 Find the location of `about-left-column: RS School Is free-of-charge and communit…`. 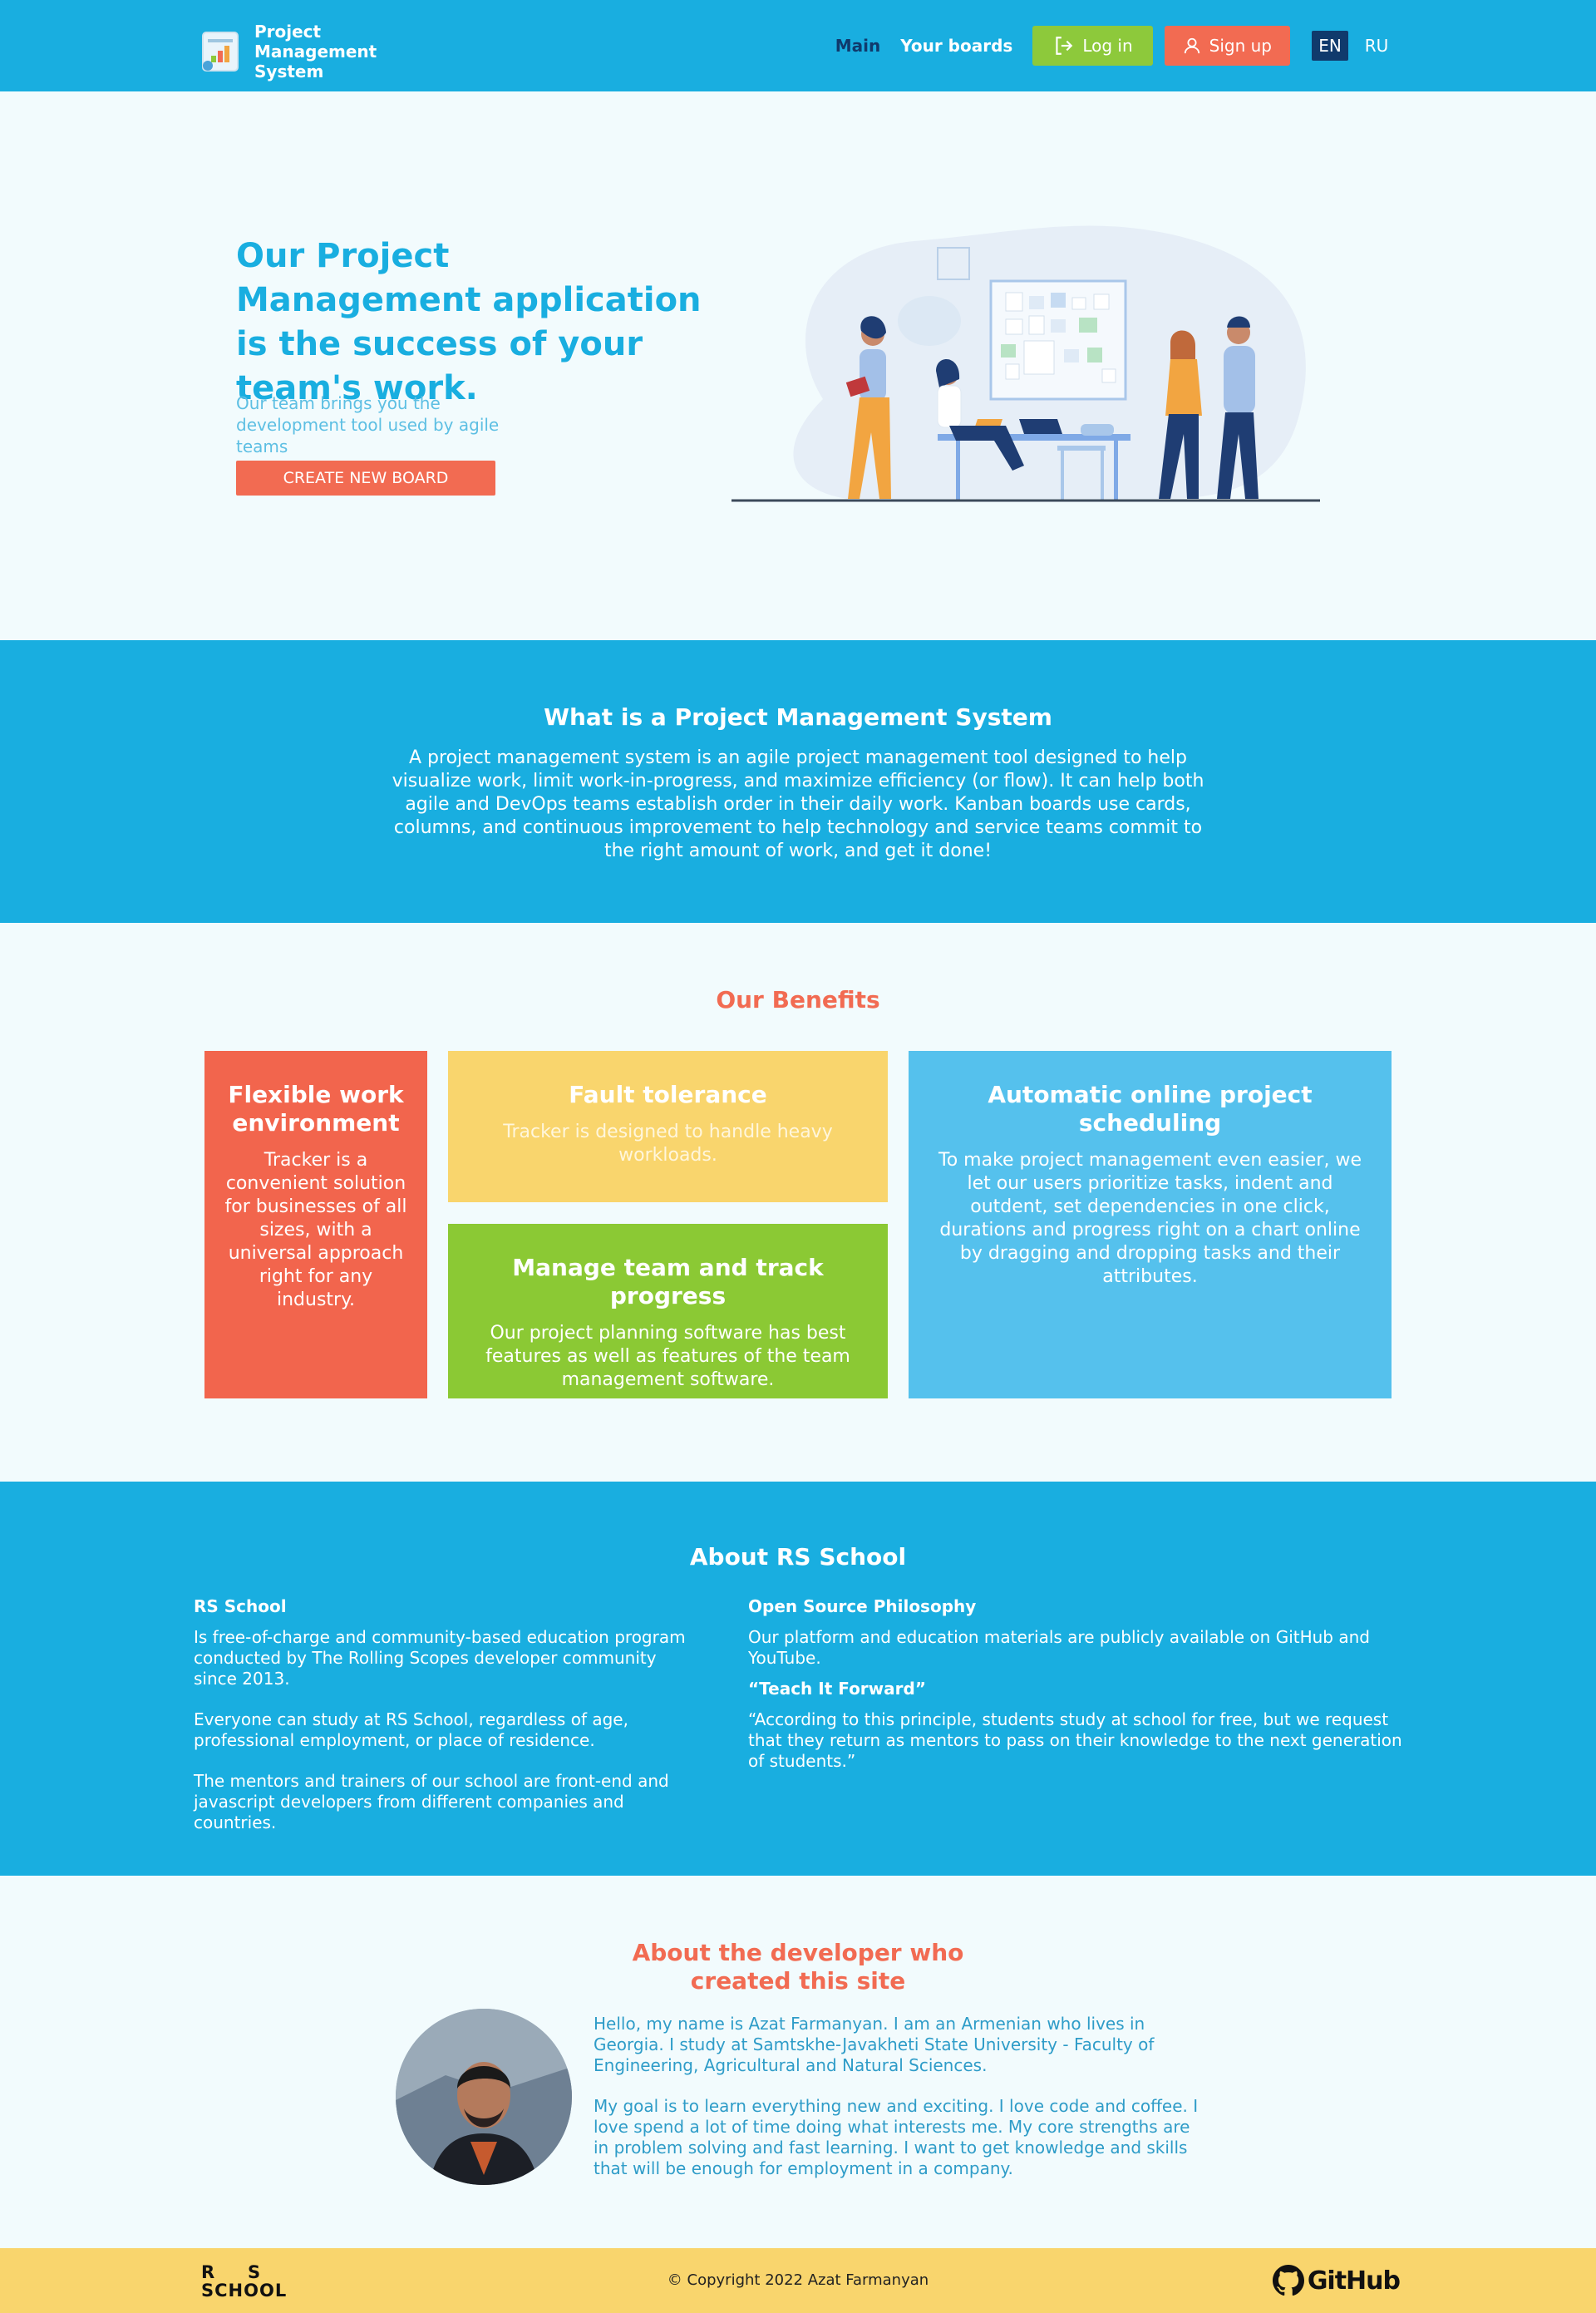

about-left-column: RS School Is free-of-charge and communit… is located at coordinates (443, 1724).